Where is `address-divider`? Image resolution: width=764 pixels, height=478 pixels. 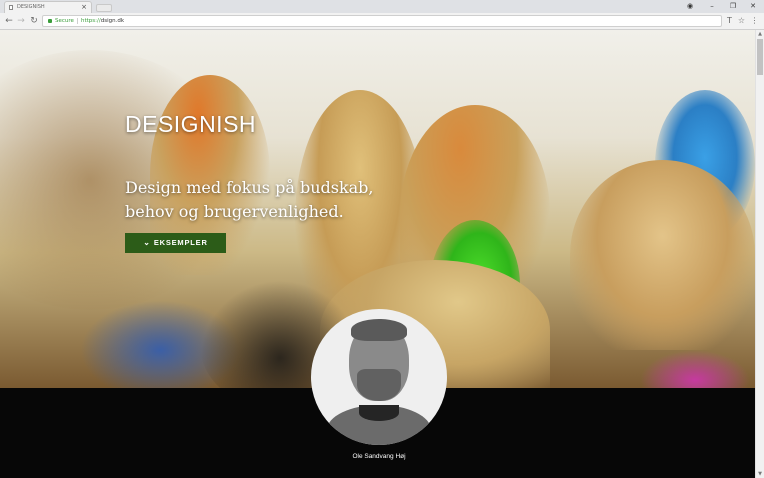 address-divider is located at coordinates (77, 21).